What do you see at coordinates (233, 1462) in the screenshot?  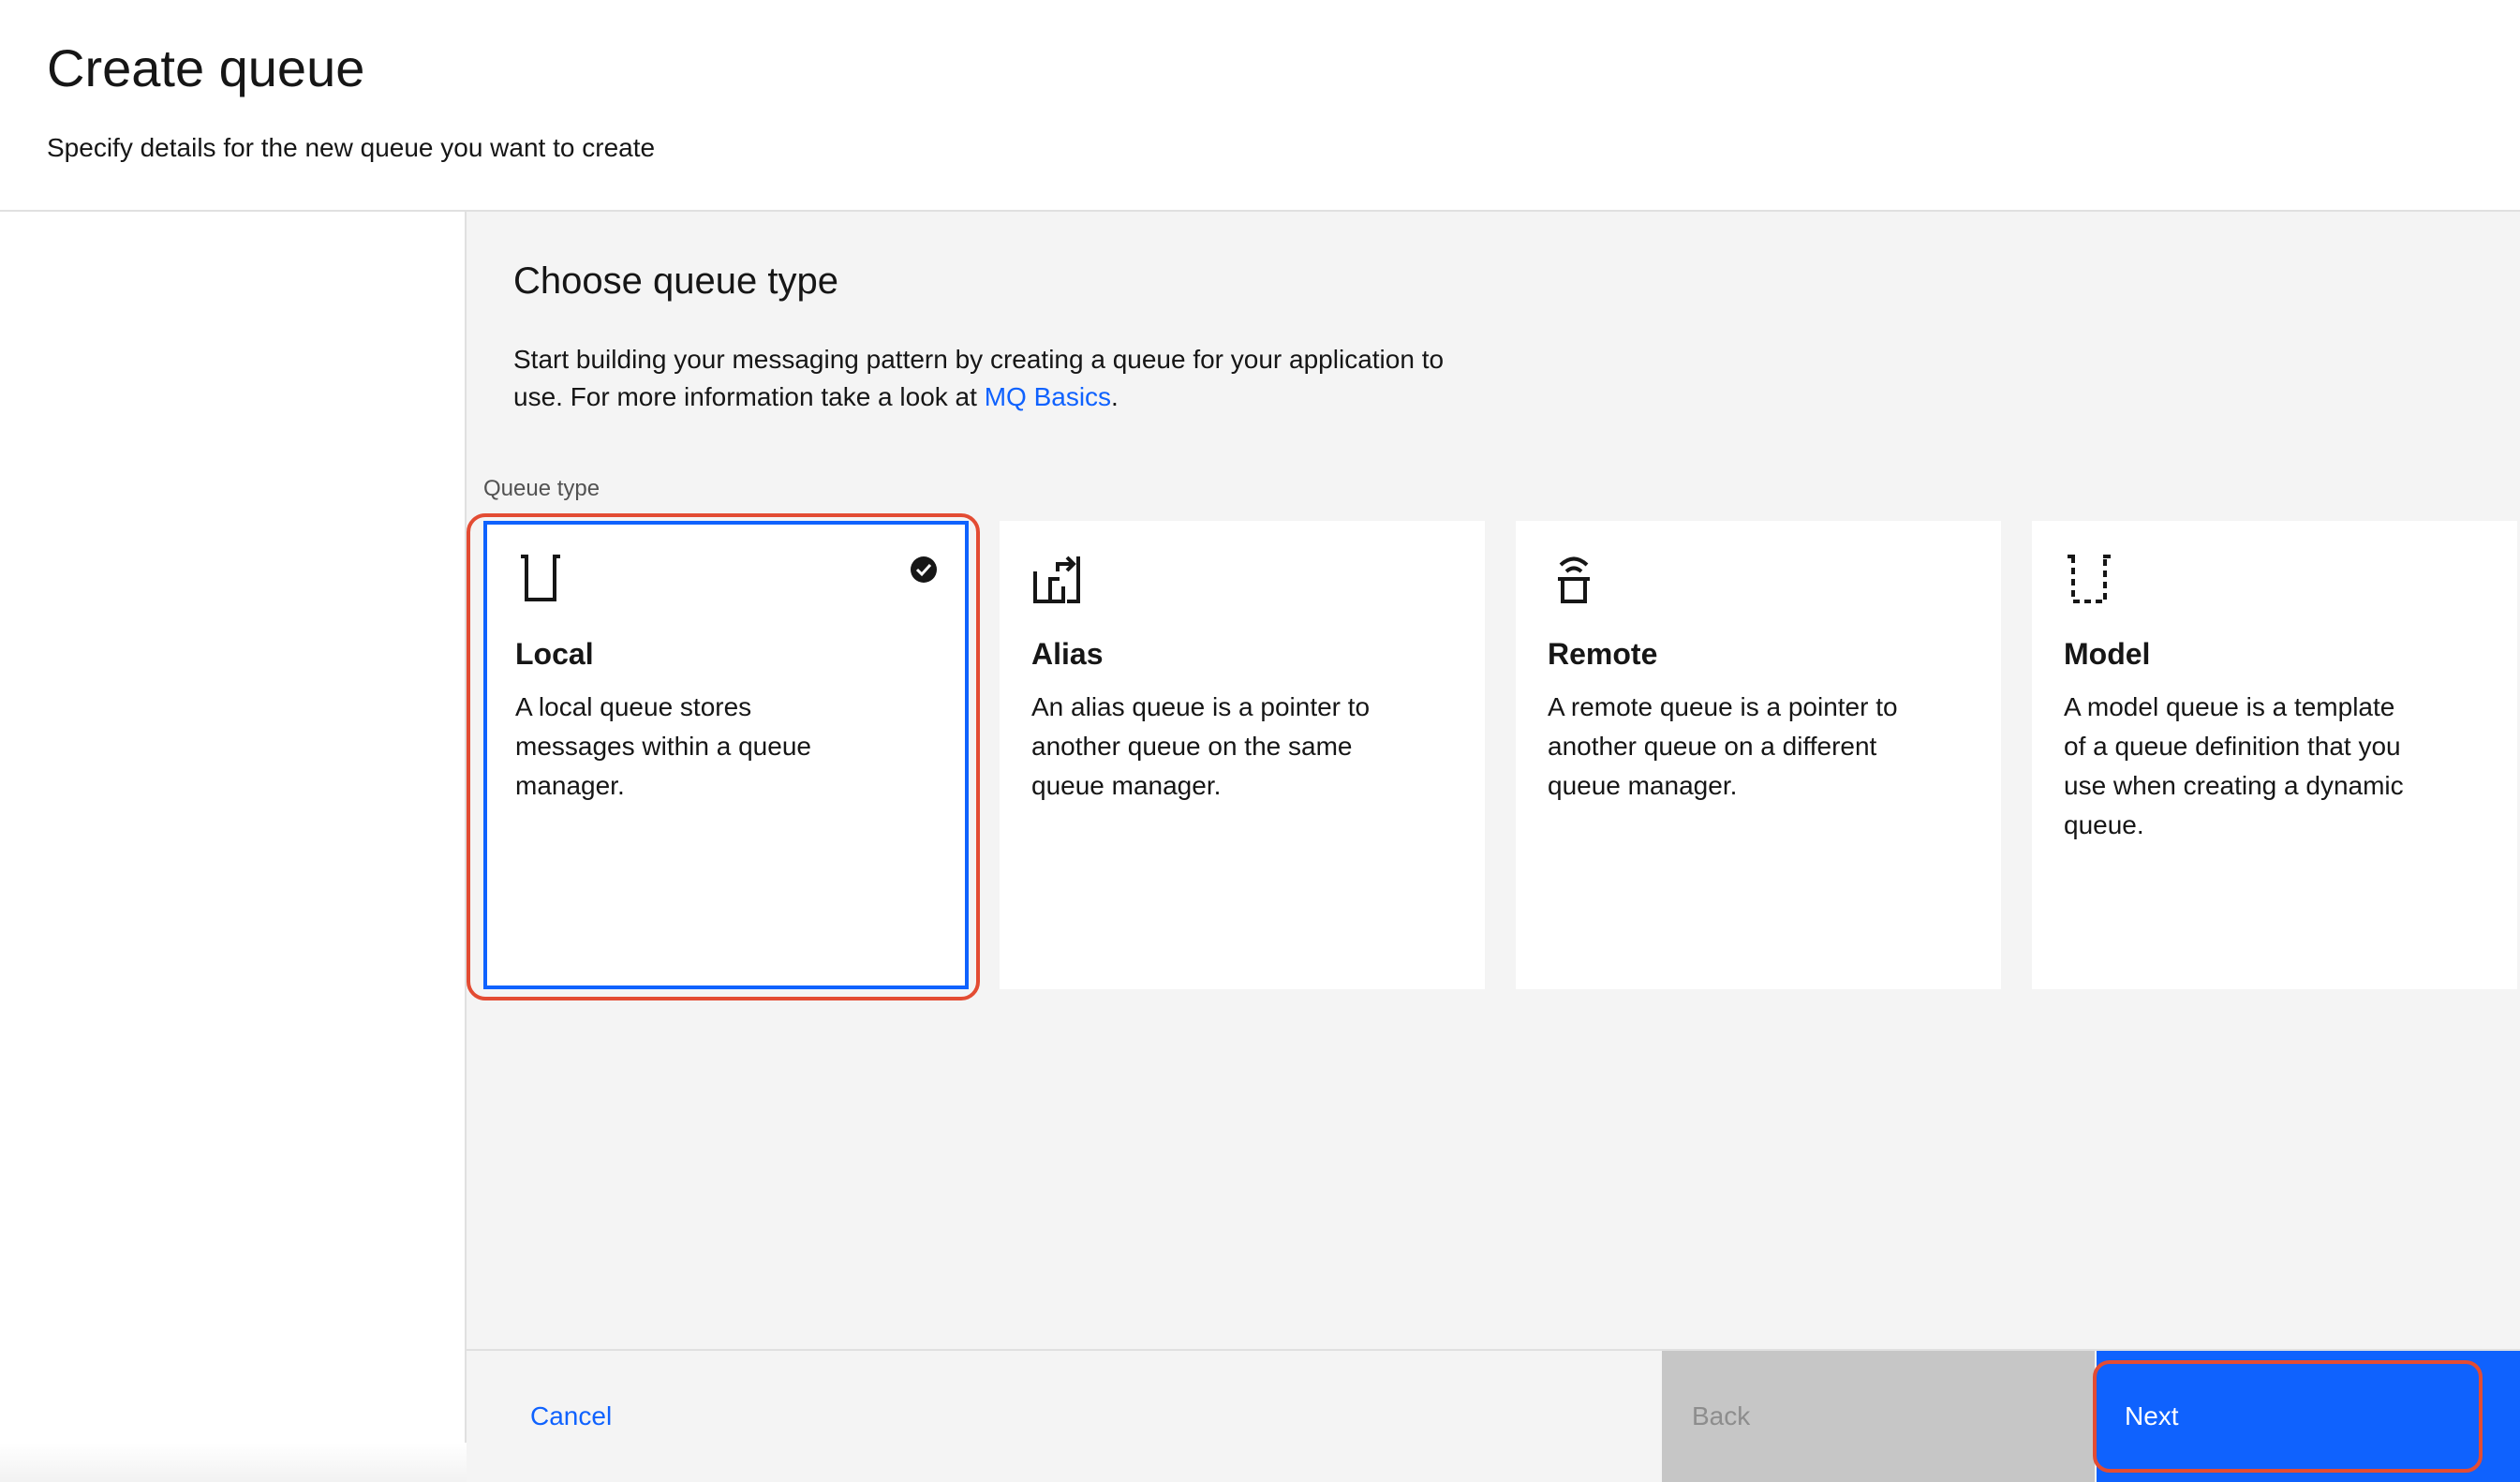 I see `bottom-shade` at bounding box center [233, 1462].